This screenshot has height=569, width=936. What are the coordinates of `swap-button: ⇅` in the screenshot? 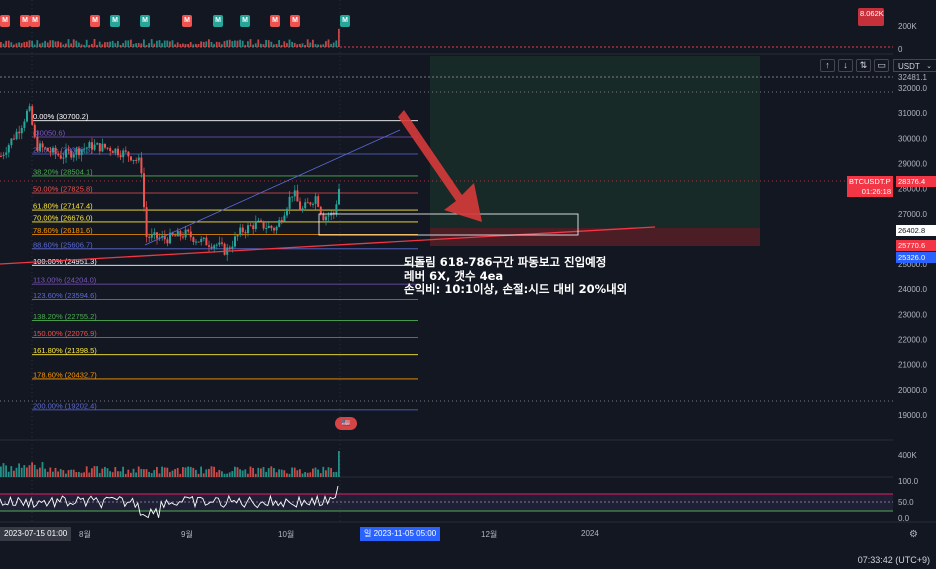 It's located at (863, 65).